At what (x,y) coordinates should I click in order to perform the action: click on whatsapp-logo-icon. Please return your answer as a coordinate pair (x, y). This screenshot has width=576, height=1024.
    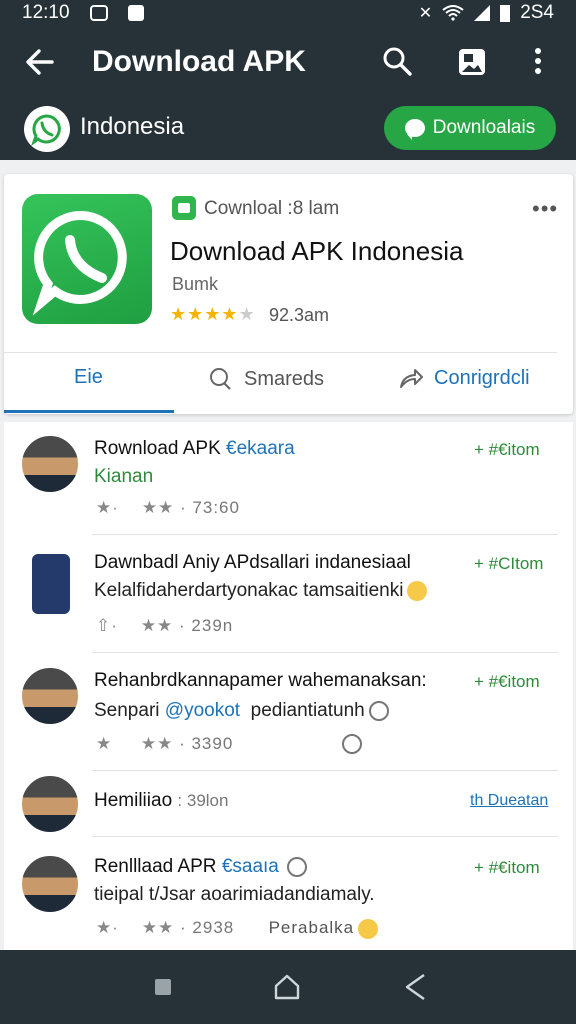
    Looking at the image, I should click on (47, 129).